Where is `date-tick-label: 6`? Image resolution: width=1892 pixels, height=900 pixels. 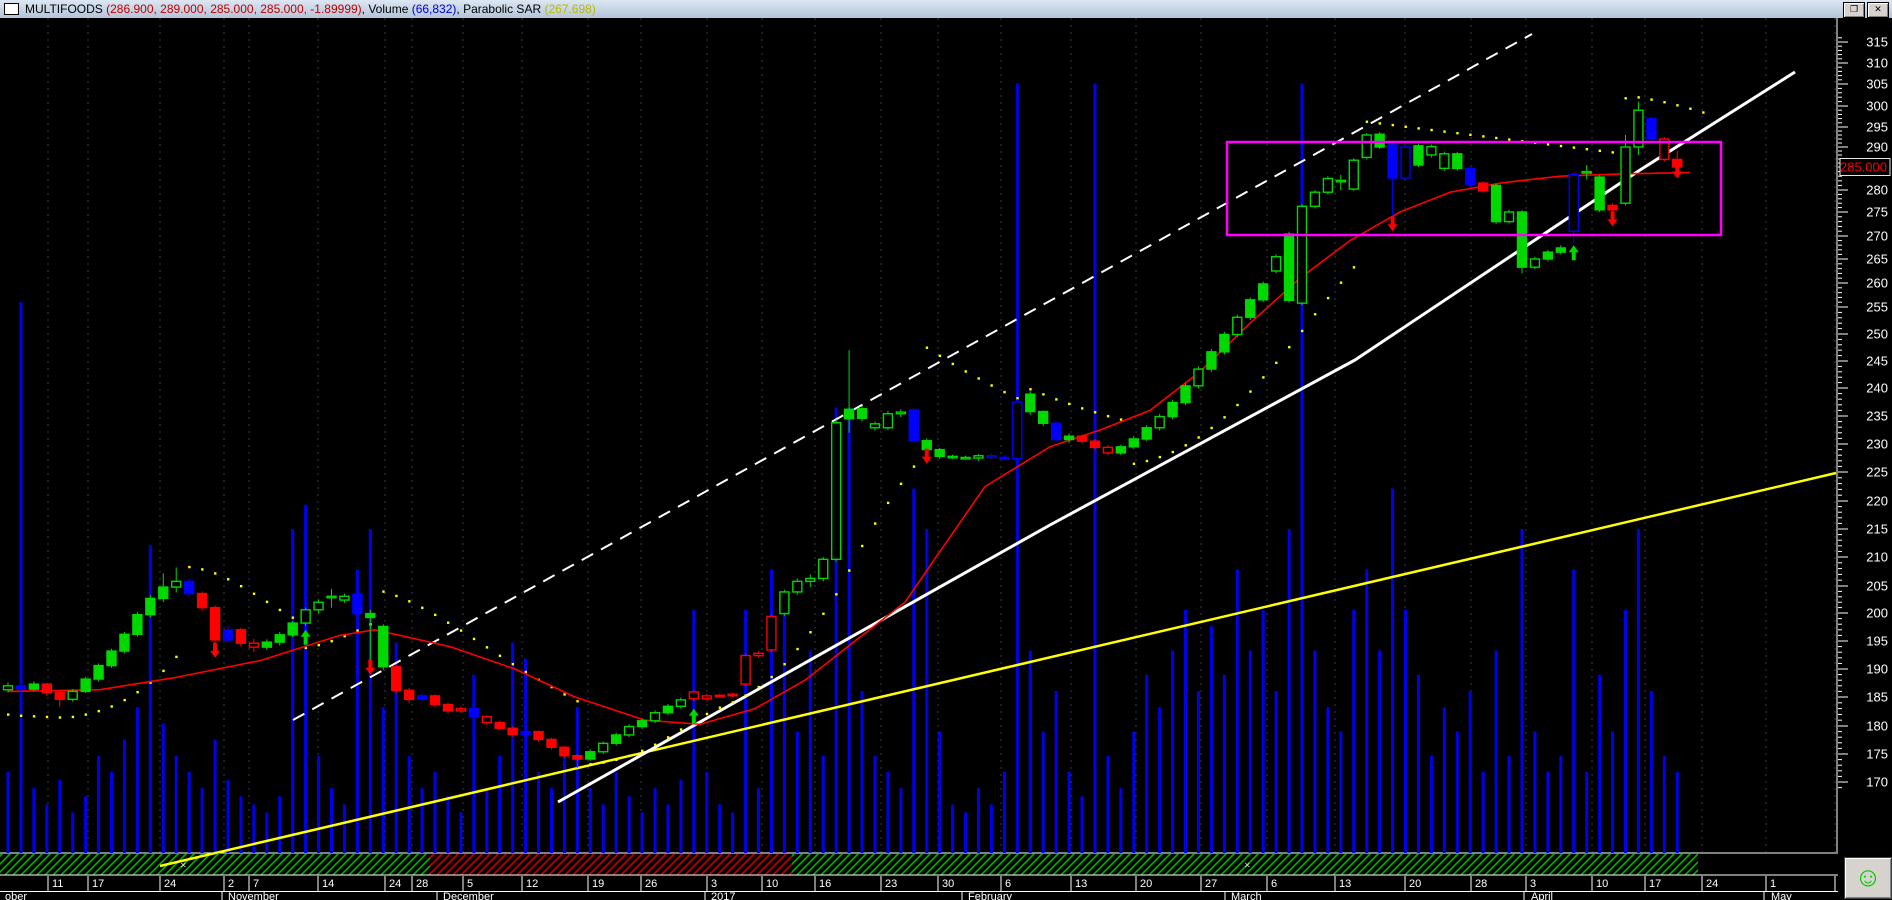 date-tick-label: 6 is located at coordinates (1274, 884).